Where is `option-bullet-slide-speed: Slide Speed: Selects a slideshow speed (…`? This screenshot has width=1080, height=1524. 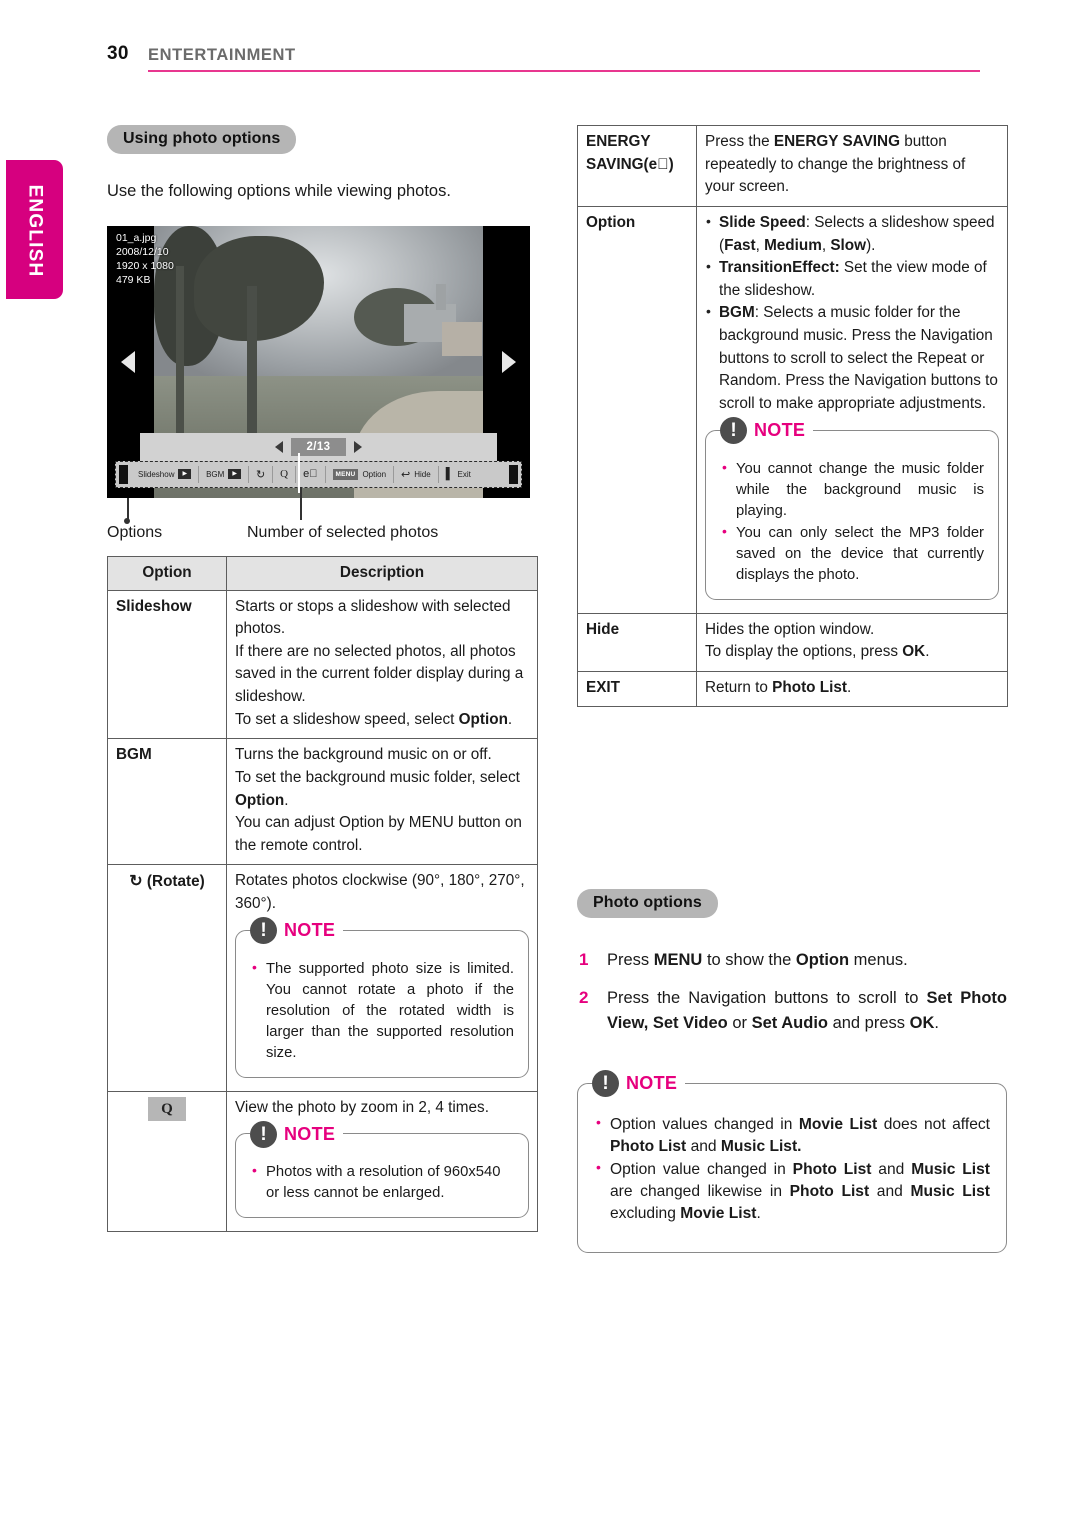 option-bullet-slide-speed: Slide Speed: Selects a slideshow speed (… is located at coordinates (852, 234).